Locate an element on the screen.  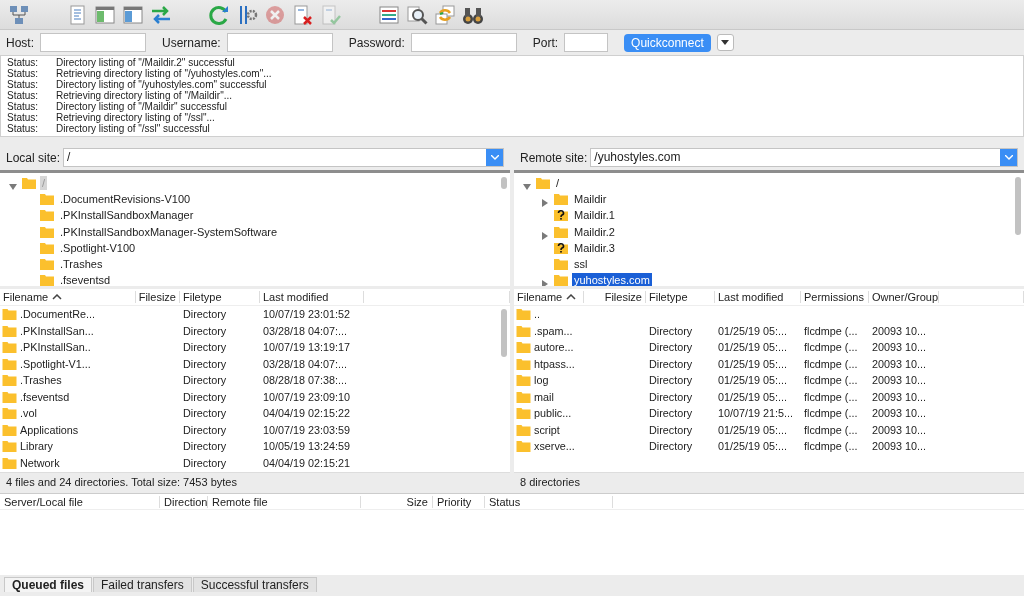
file-row: .vol Directory 04/04/19 02:15:22 is located at coordinates (255, 413).